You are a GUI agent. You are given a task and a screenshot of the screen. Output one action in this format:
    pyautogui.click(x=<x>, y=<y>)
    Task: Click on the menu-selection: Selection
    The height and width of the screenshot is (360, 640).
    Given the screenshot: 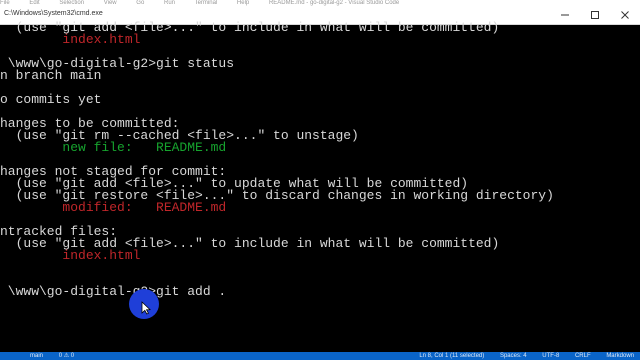 What is the action you would take?
    pyautogui.click(x=72, y=3)
    